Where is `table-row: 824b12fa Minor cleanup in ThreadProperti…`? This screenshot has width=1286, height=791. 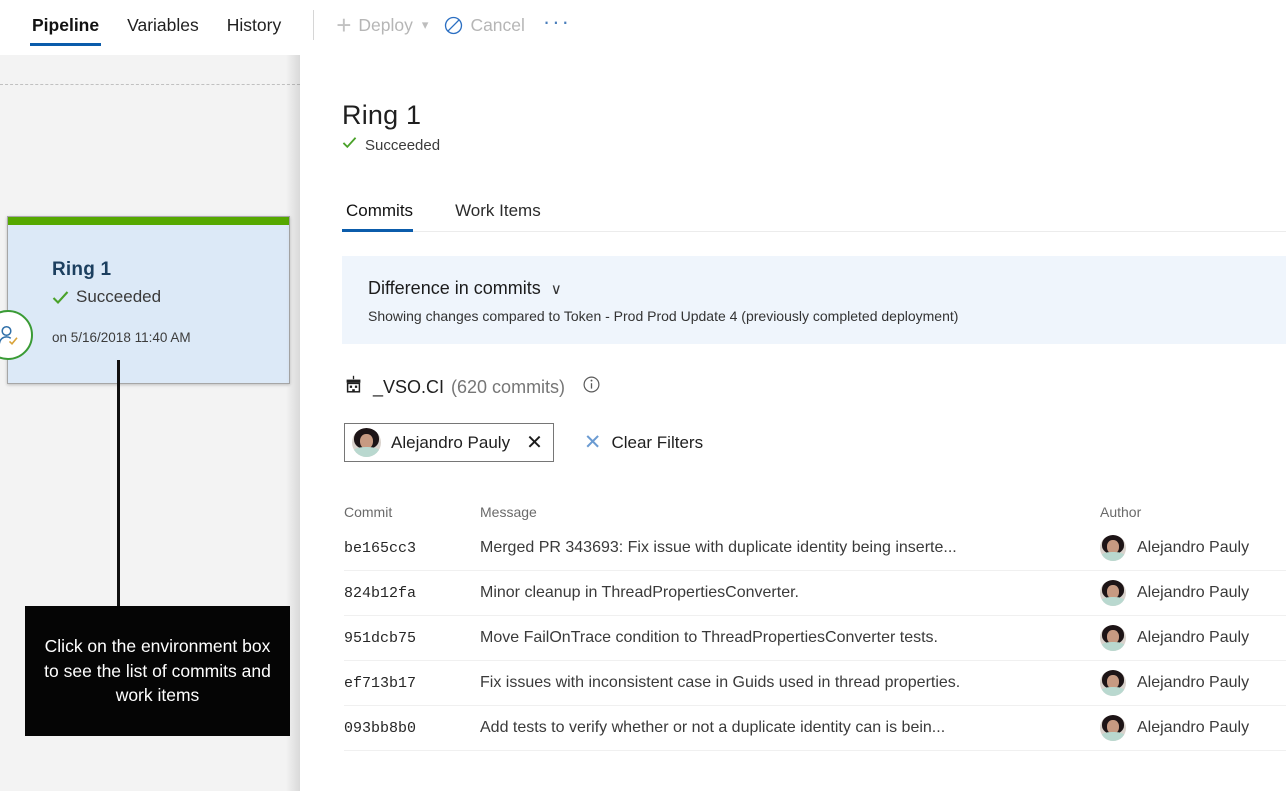
table-row: 824b12fa Minor cleanup in ThreadProperti… is located at coordinates (815, 593).